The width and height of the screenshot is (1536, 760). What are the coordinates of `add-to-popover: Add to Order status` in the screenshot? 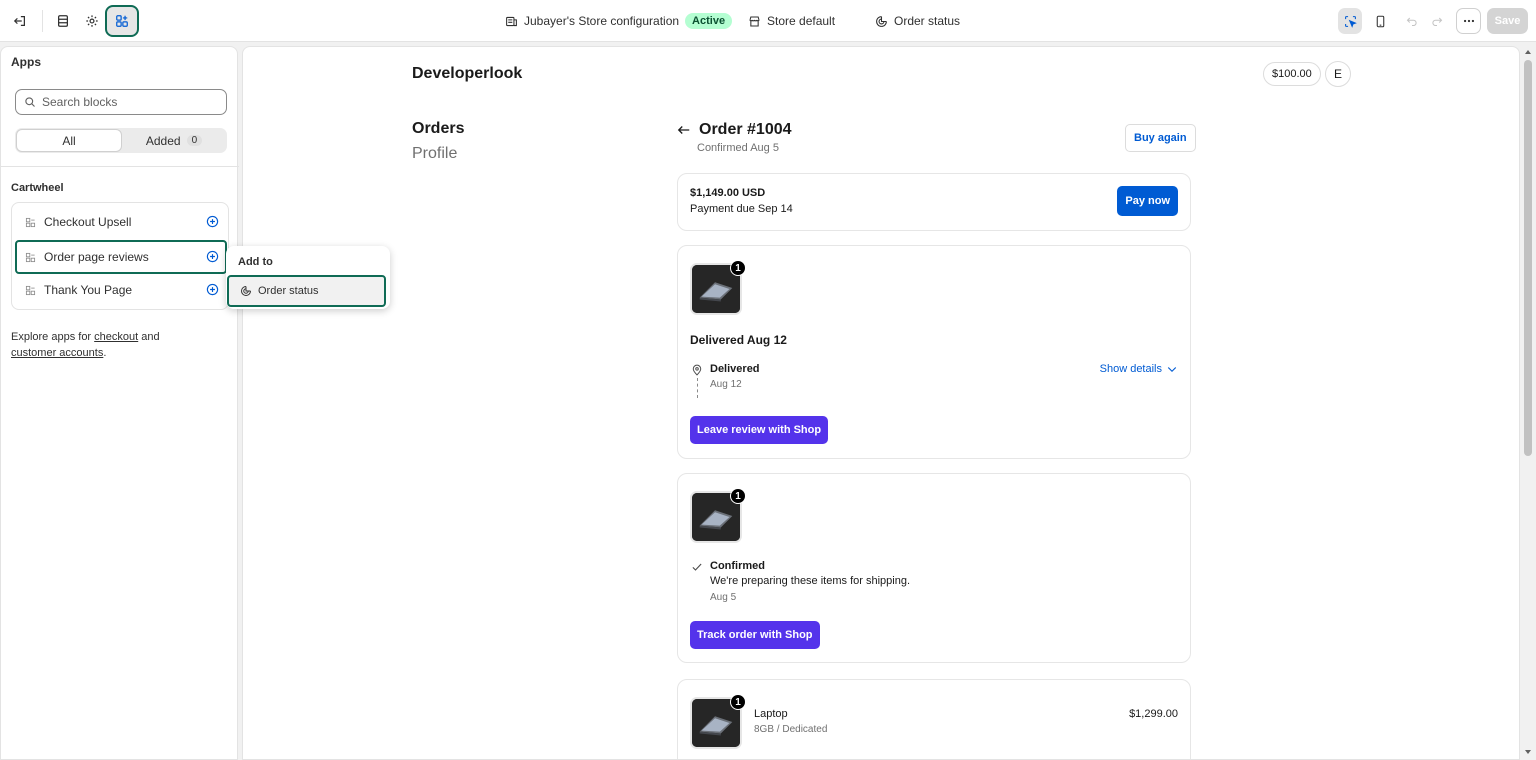 It's located at (308, 277).